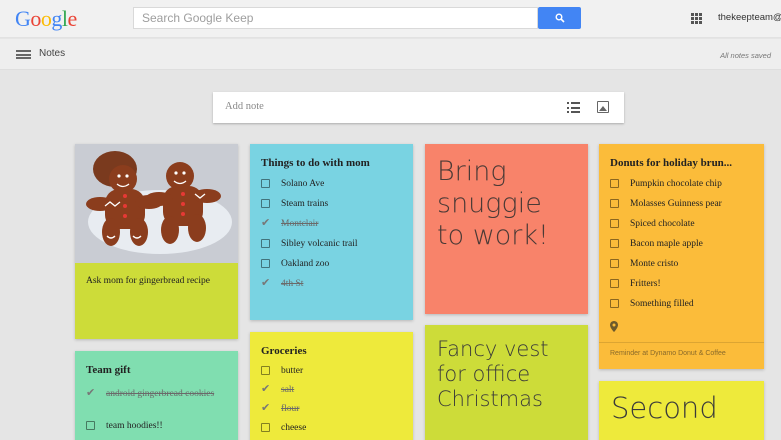  Describe the element at coordinates (654, 264) in the screenshot. I see `item-text: Monte cristo` at that location.